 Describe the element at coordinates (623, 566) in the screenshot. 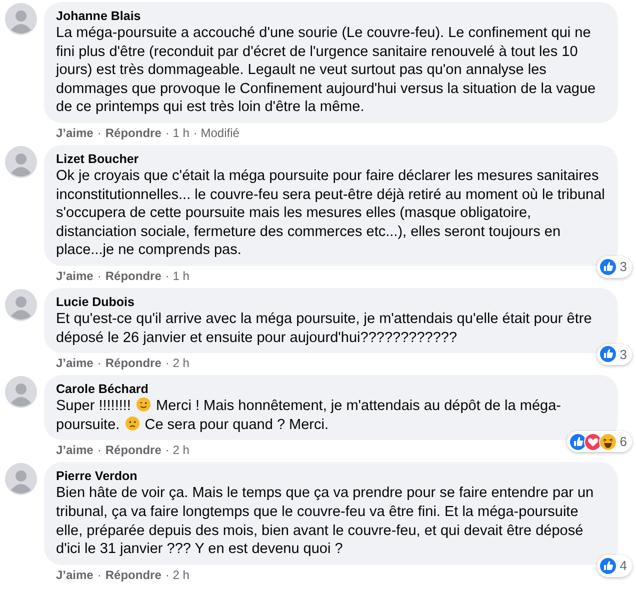

I see `reaction-count: 4` at that location.